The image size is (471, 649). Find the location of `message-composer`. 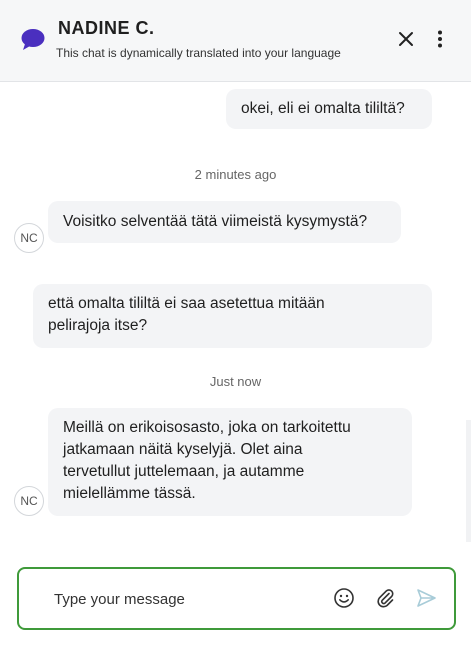

message-composer is located at coordinates (236, 598).